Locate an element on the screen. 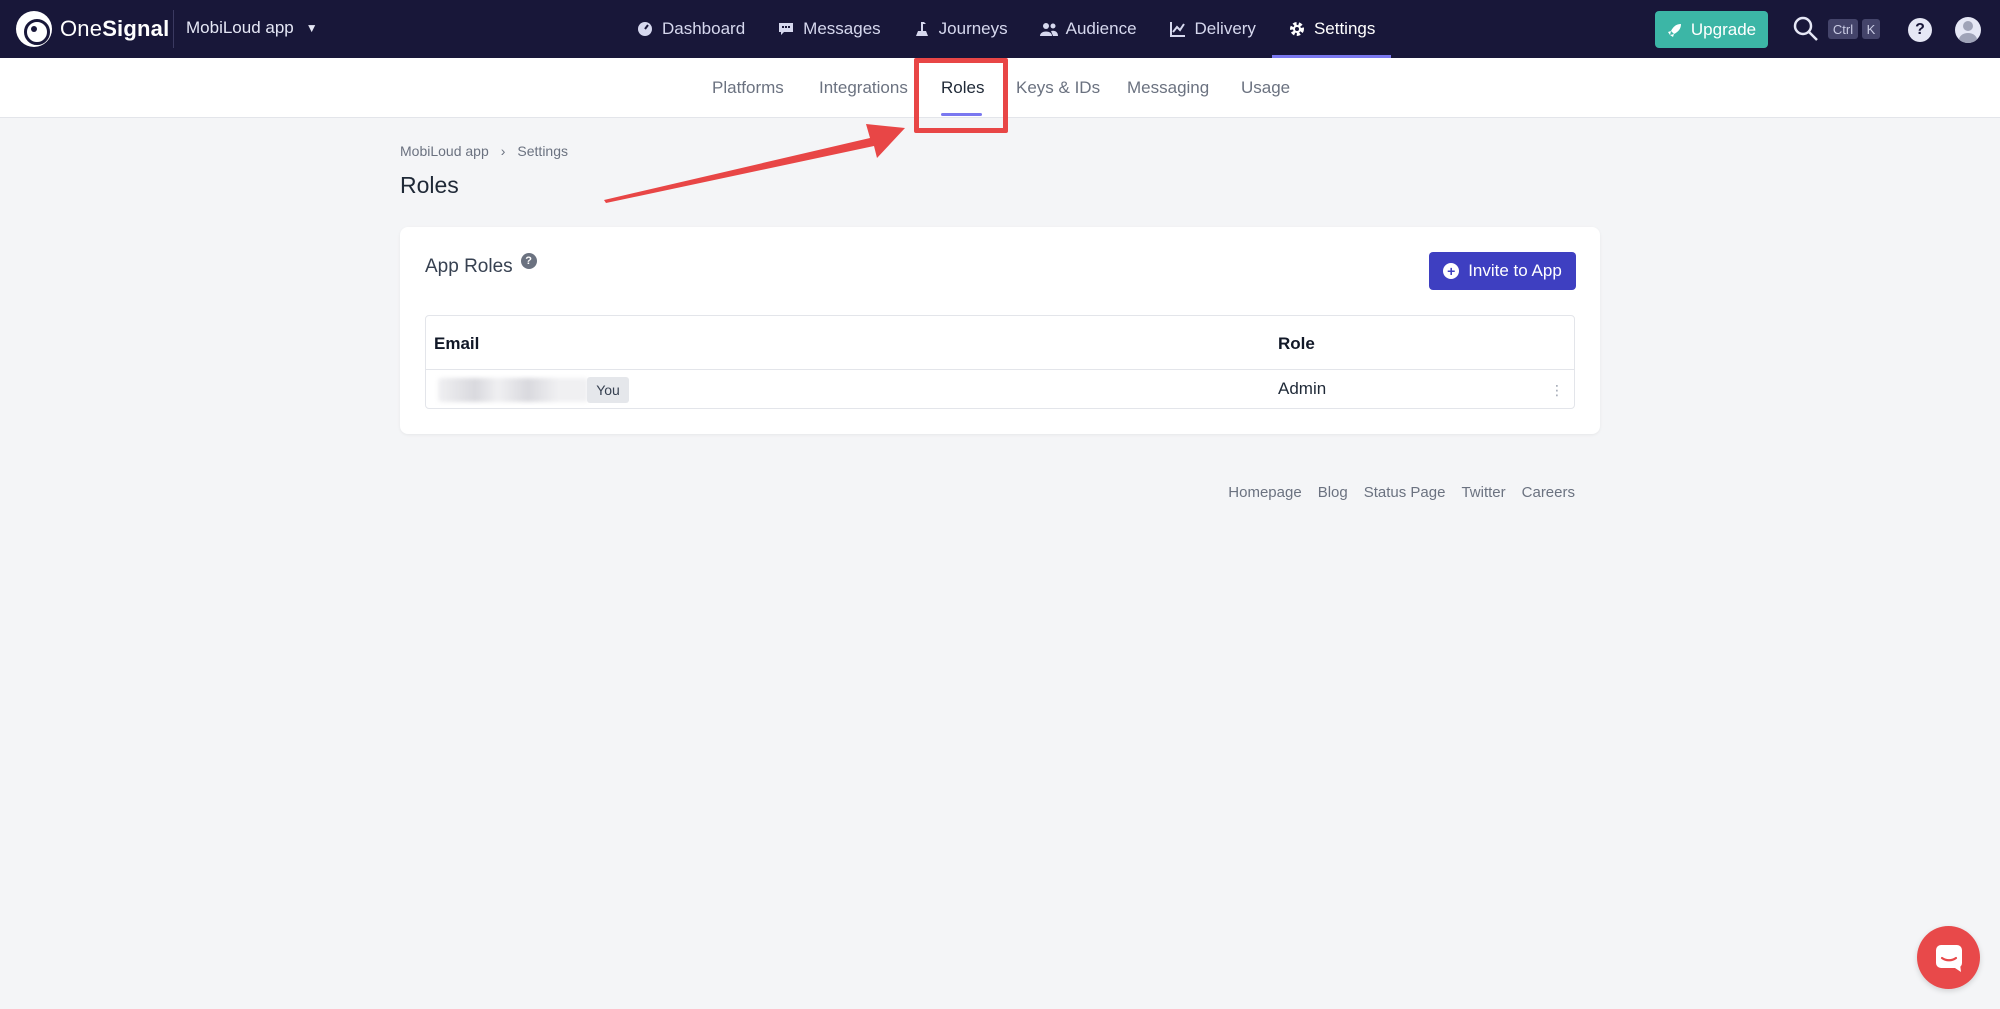 This screenshot has height=1009, width=2000. breadcrumb: MobiLoud app › Settings is located at coordinates (484, 151).